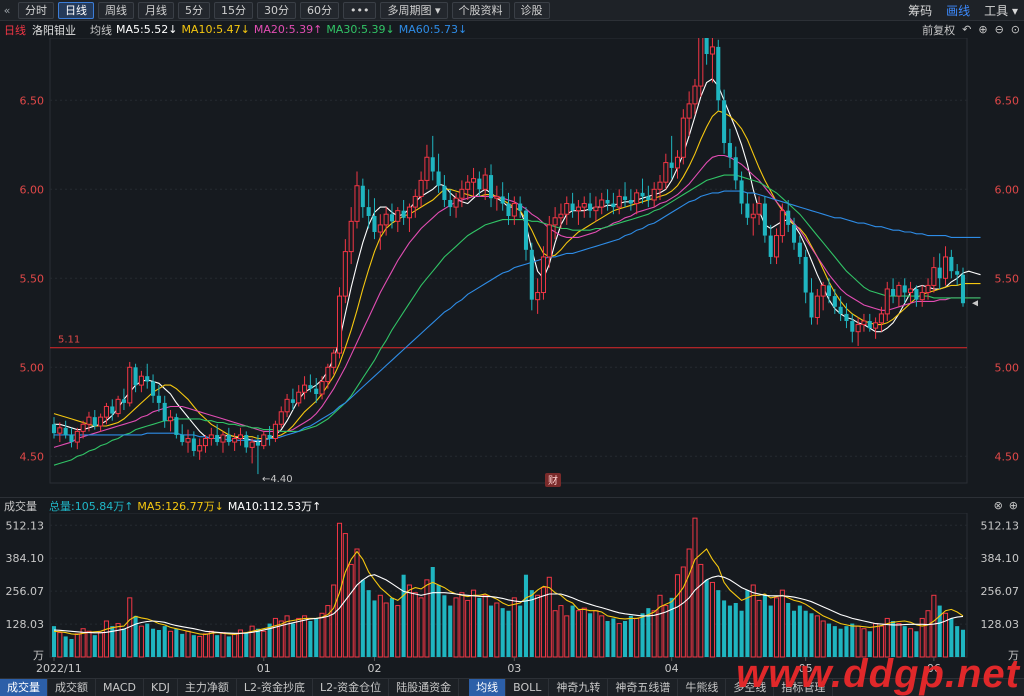 The width and height of the screenshot is (1024, 696). What do you see at coordinates (938, 30) in the screenshot?
I see `adjust-select: 前复权` at bounding box center [938, 30].